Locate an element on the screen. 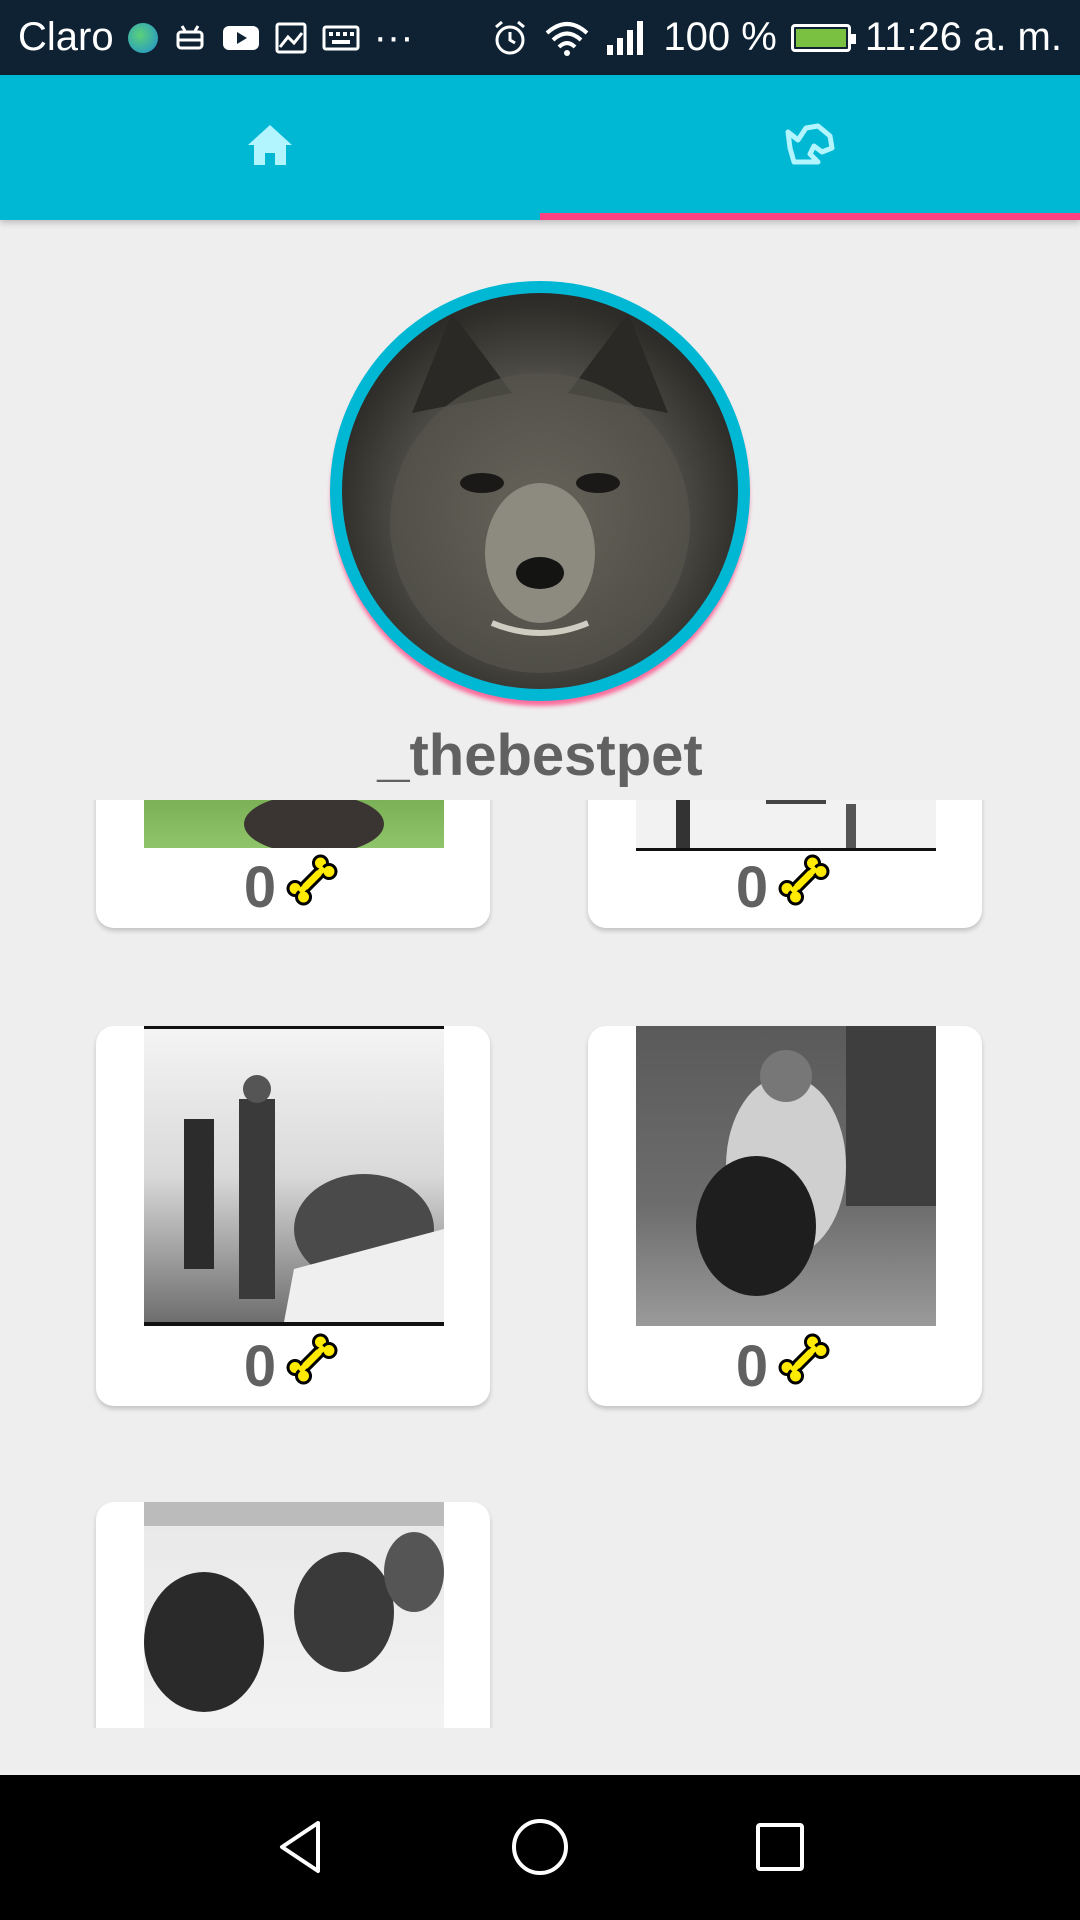 The height and width of the screenshot is (1920, 1080). status-bar: Claro ··· 100 % 11:26 a. m. is located at coordinates (540, 37).